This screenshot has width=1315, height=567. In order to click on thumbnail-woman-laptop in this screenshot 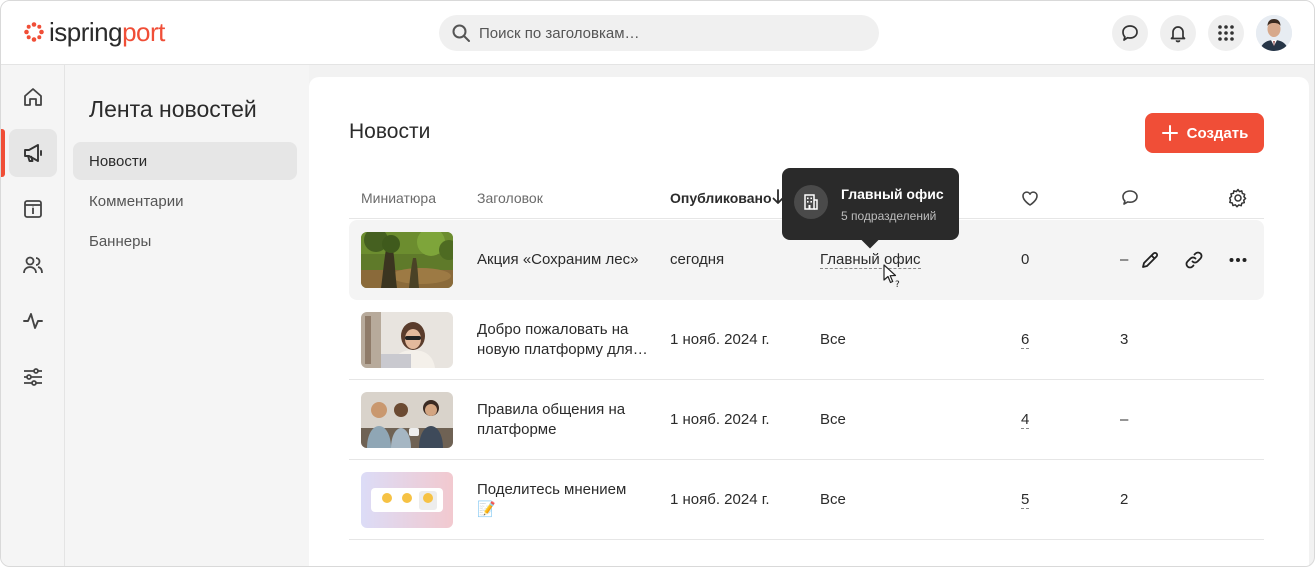, I will do `click(407, 340)`.